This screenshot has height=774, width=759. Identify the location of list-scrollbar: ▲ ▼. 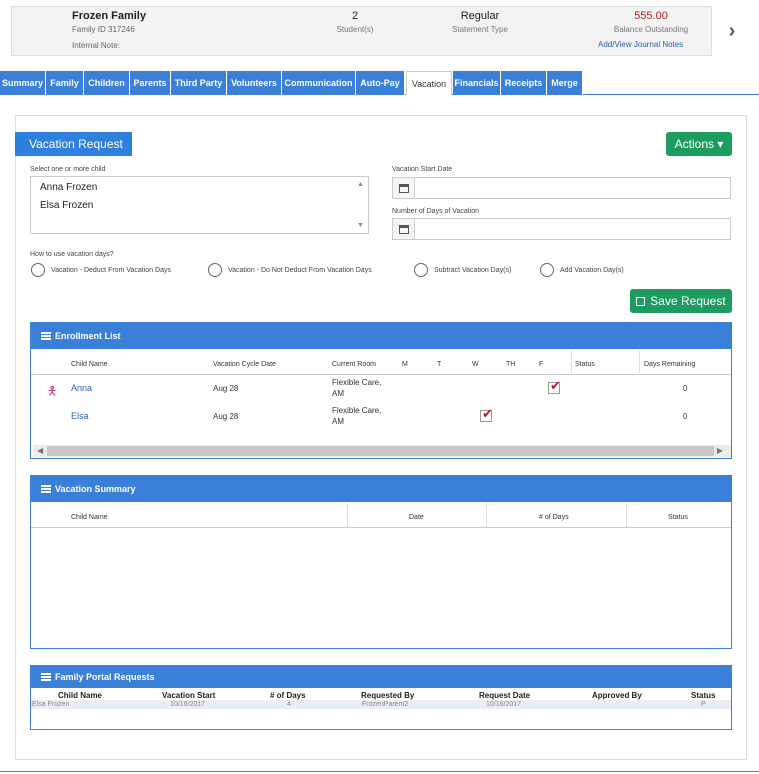
(361, 205).